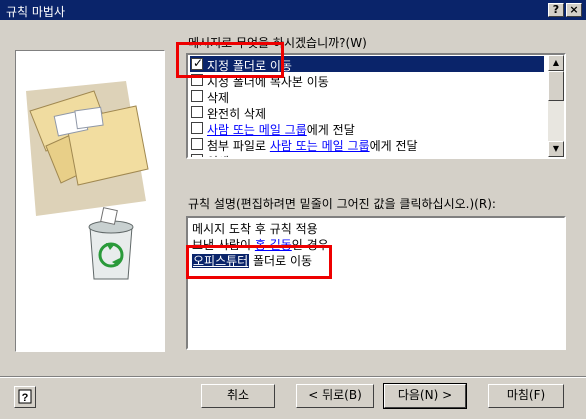 The width and height of the screenshot is (586, 419). I want to click on scroll-down-icon: ▼, so click(556, 149).